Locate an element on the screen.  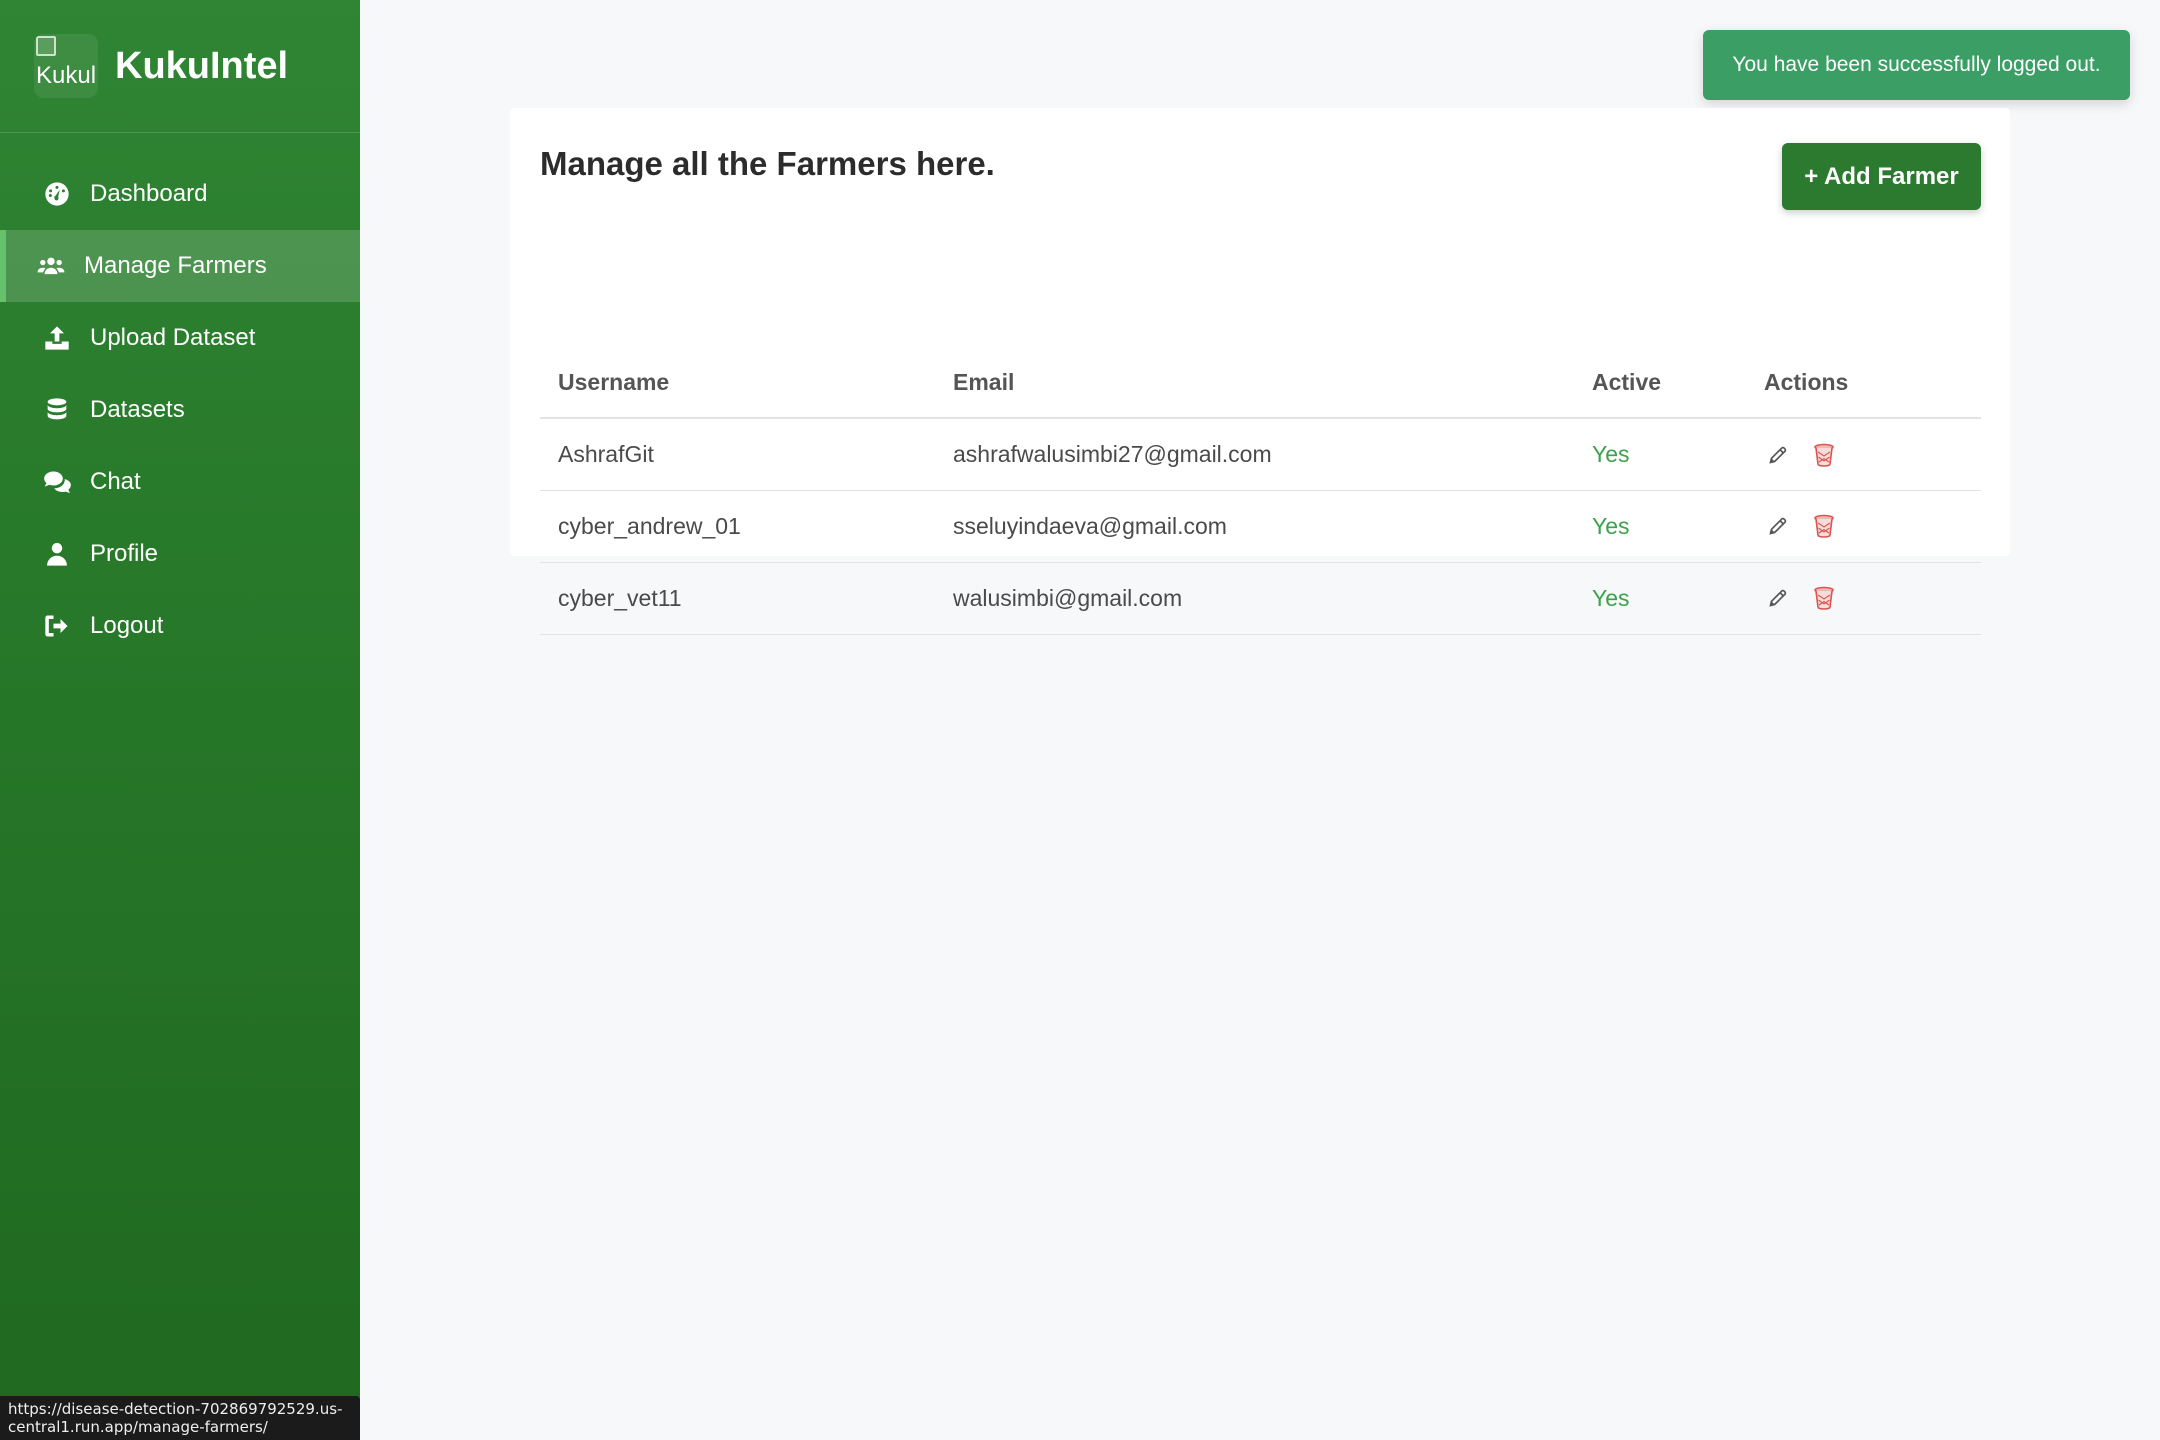
logout-toast: You have been successfully logged out. is located at coordinates (1916, 65).